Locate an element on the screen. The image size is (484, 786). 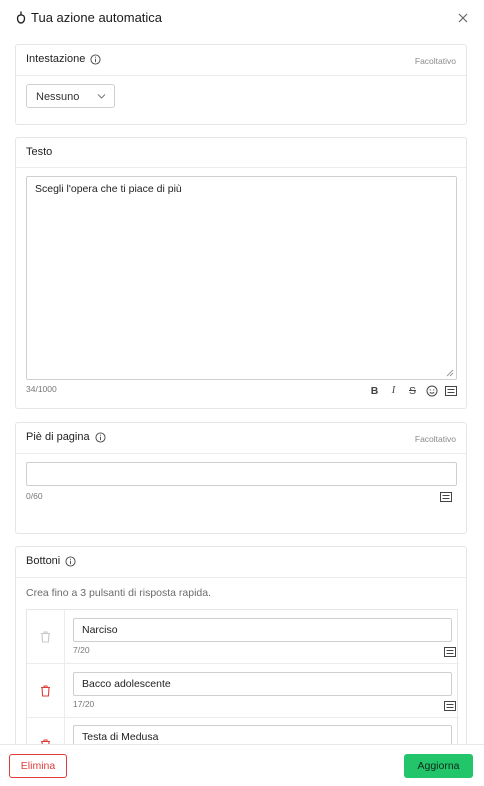
variable-glyph is located at coordinates (450, 390).